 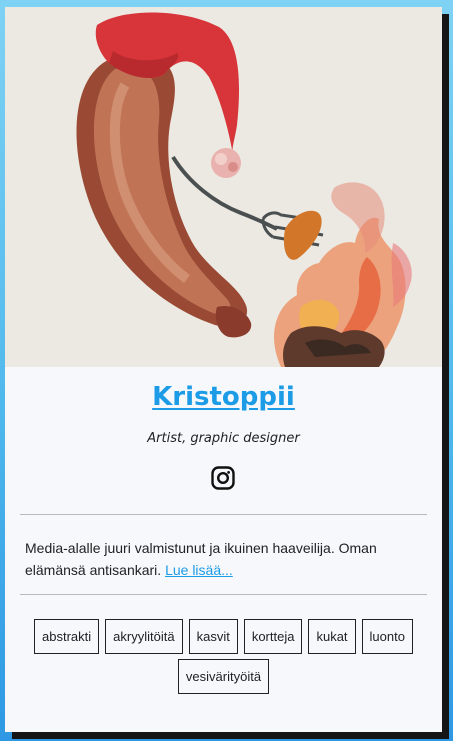 What do you see at coordinates (223, 438) in the screenshot?
I see `profile-role: Artist, graphic designer` at bounding box center [223, 438].